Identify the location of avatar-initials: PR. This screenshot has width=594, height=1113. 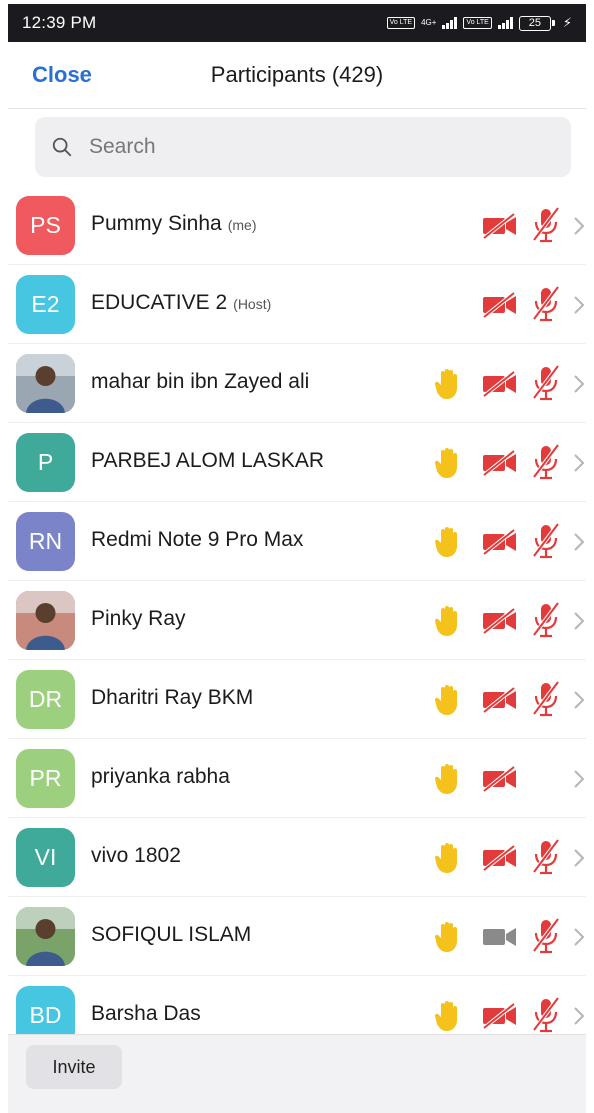
(45, 778).